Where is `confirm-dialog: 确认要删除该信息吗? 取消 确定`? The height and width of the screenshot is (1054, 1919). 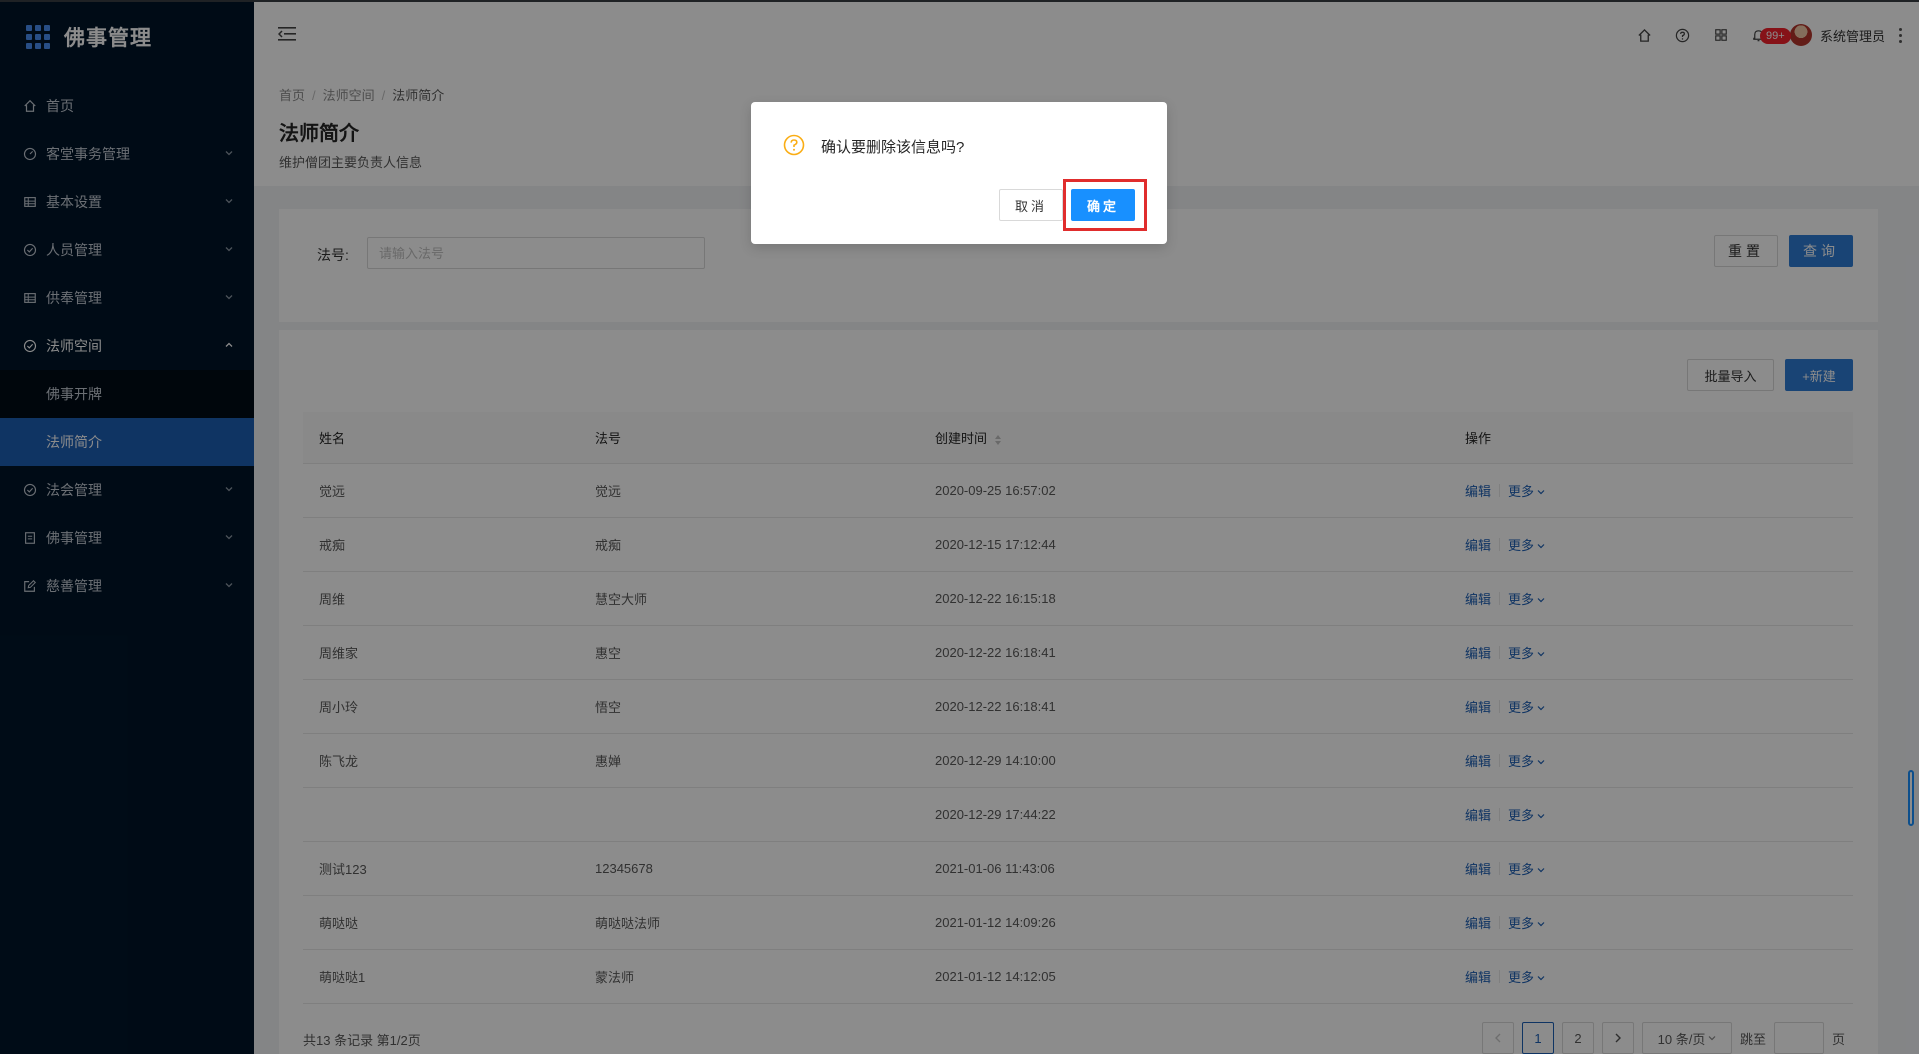 confirm-dialog: 确认要删除该信息吗? 取消 确定 is located at coordinates (959, 173).